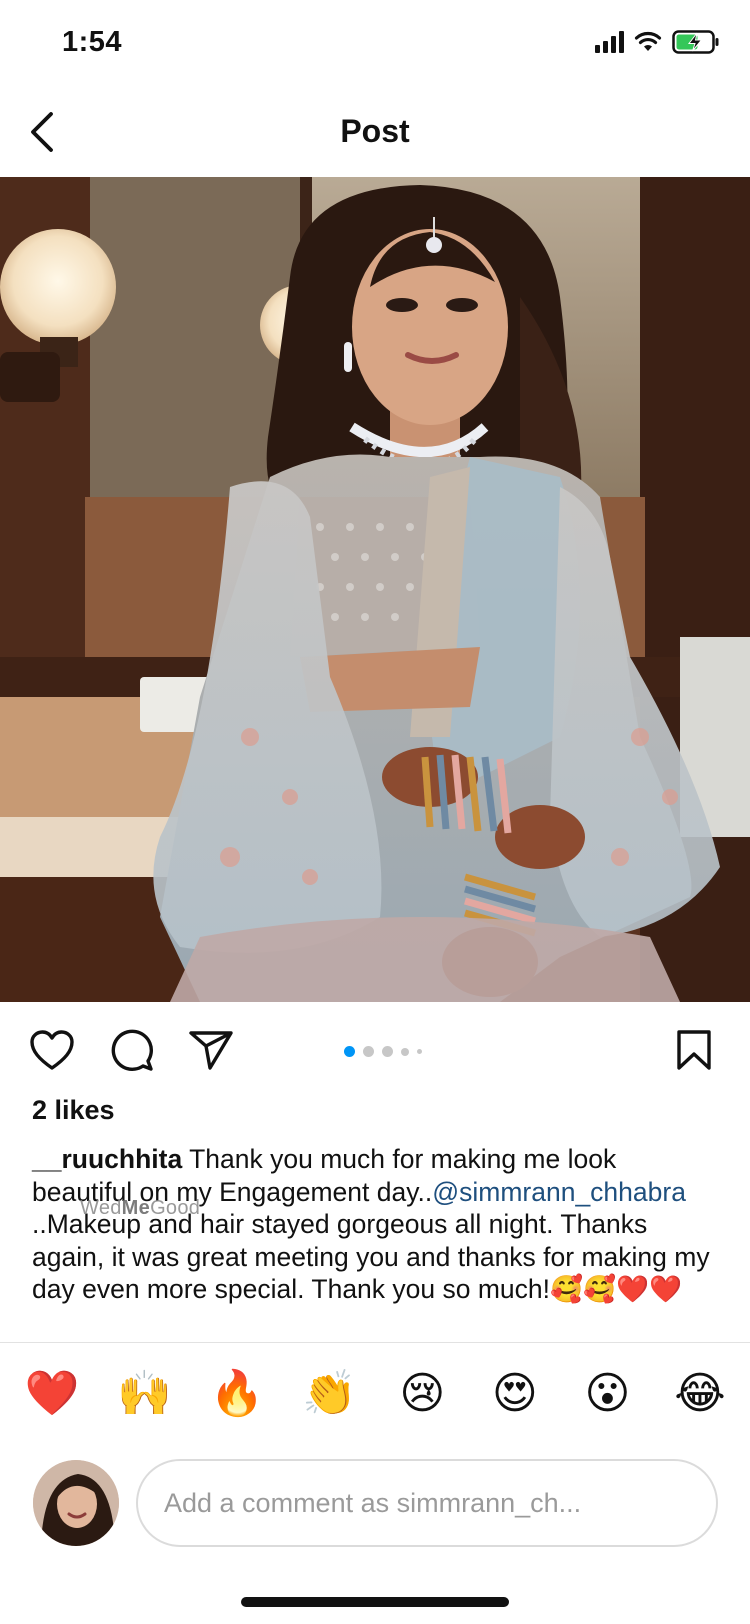 The width and height of the screenshot is (750, 1624). I want to click on send-icon, so click(211, 1050).